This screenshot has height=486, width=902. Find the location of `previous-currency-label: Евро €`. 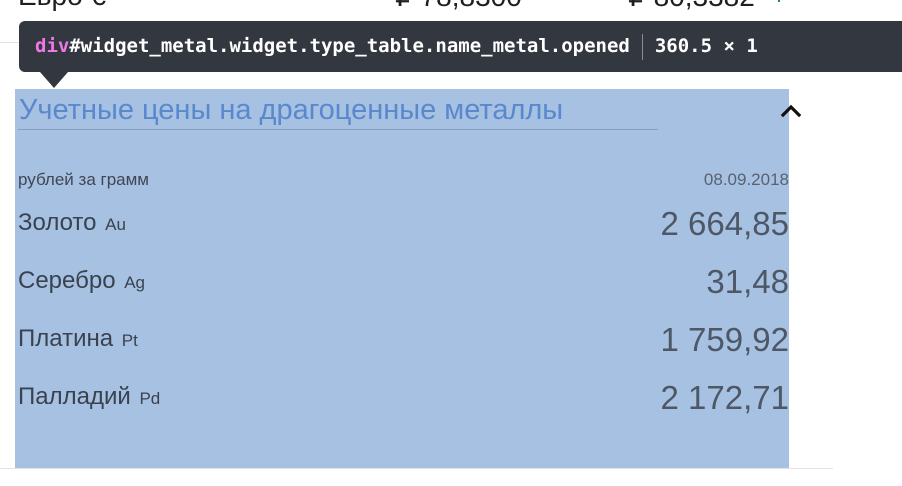

previous-currency-label: Евро € is located at coordinates (62, 6).